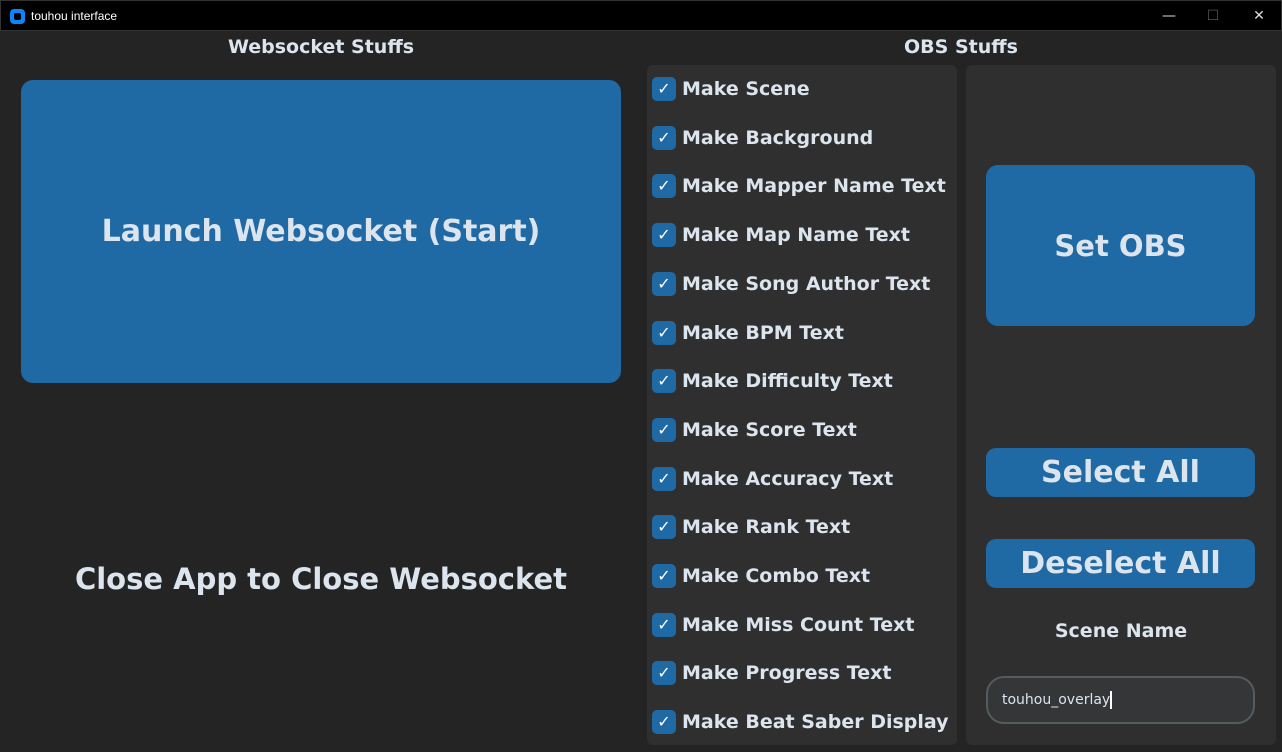 The image size is (1282, 752). I want to click on close-button: ✕, so click(1259, 16).